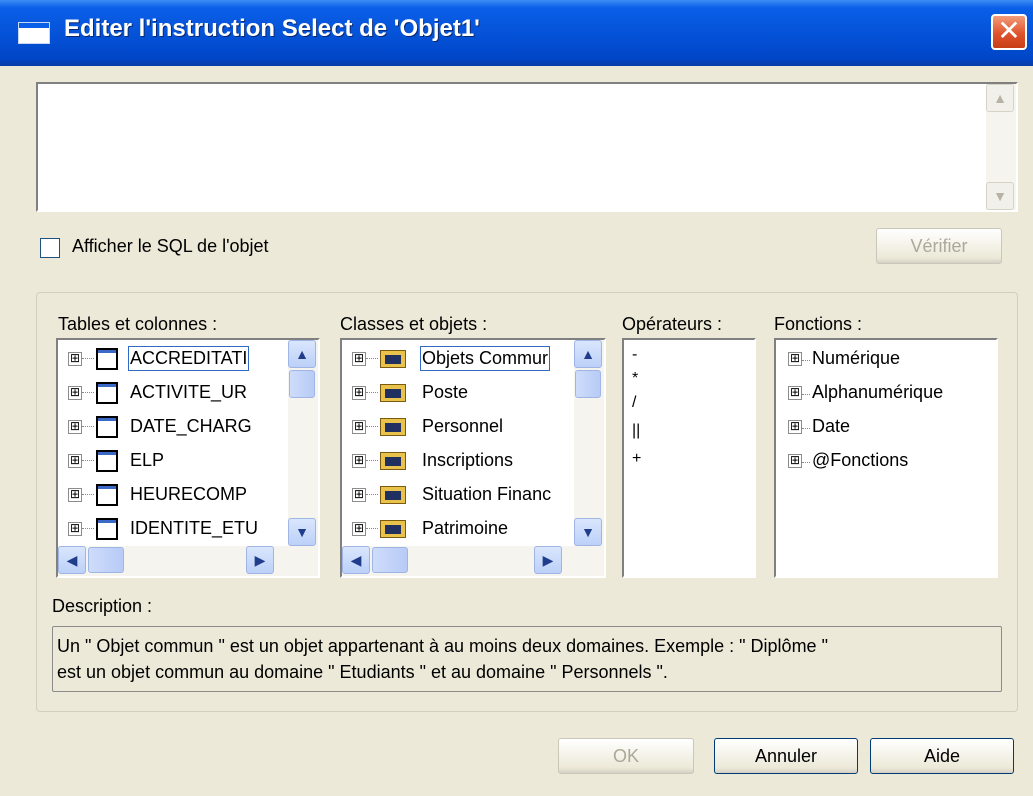  I want to click on tree-item-label: Numérique, so click(856, 358).